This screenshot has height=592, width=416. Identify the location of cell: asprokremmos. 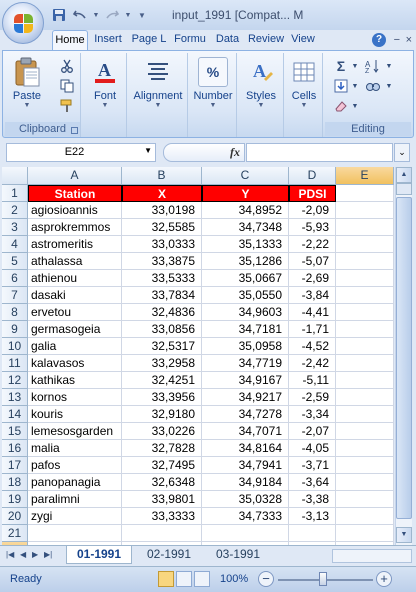
(75, 227).